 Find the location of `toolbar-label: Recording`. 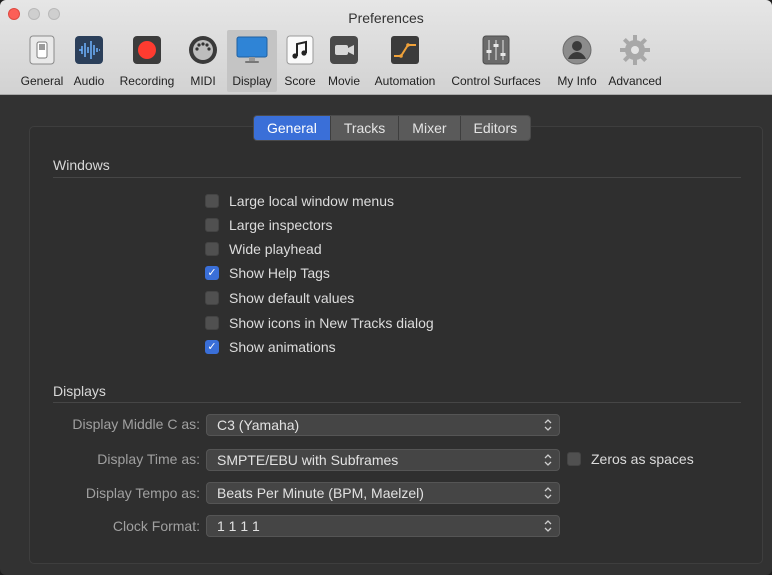

toolbar-label: Recording is located at coordinates (147, 81).